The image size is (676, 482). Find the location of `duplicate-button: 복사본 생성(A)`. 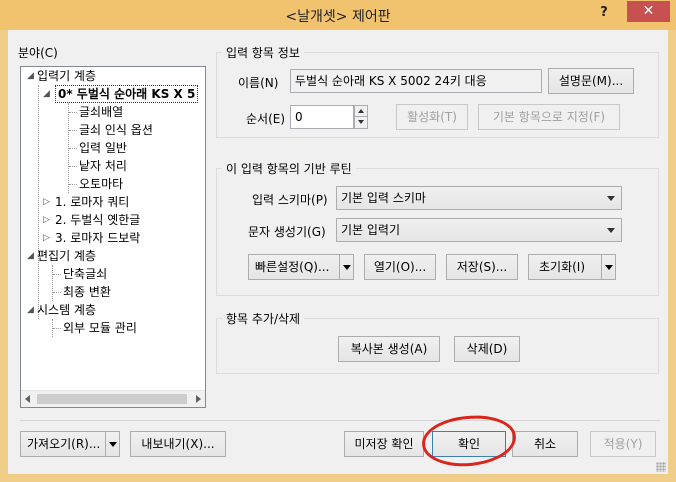

duplicate-button: 복사본 생성(A) is located at coordinates (389, 349).